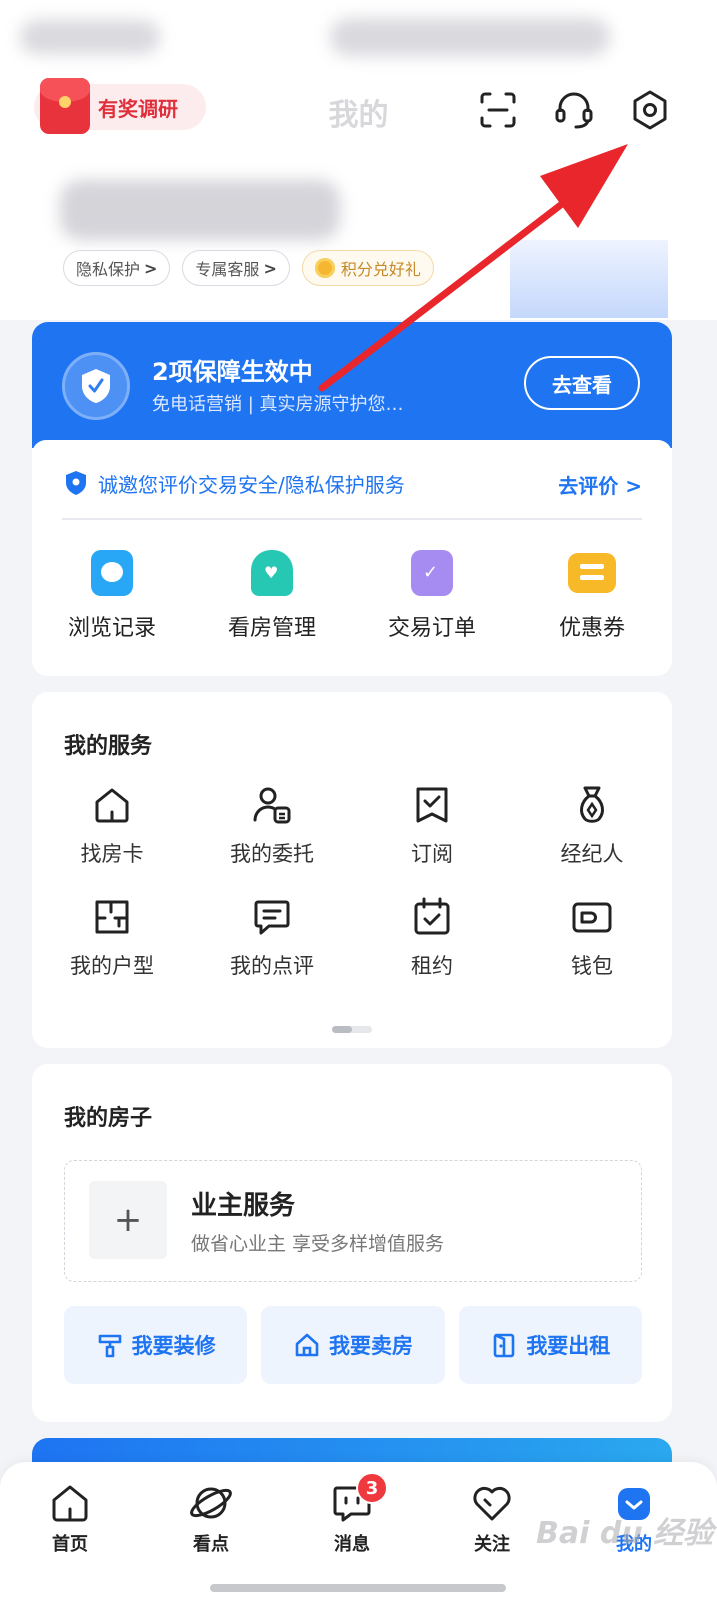 This screenshot has width=717, height=1600. What do you see at coordinates (600, 484) in the screenshot?
I see `evaluate-link: 去评价 >` at bounding box center [600, 484].